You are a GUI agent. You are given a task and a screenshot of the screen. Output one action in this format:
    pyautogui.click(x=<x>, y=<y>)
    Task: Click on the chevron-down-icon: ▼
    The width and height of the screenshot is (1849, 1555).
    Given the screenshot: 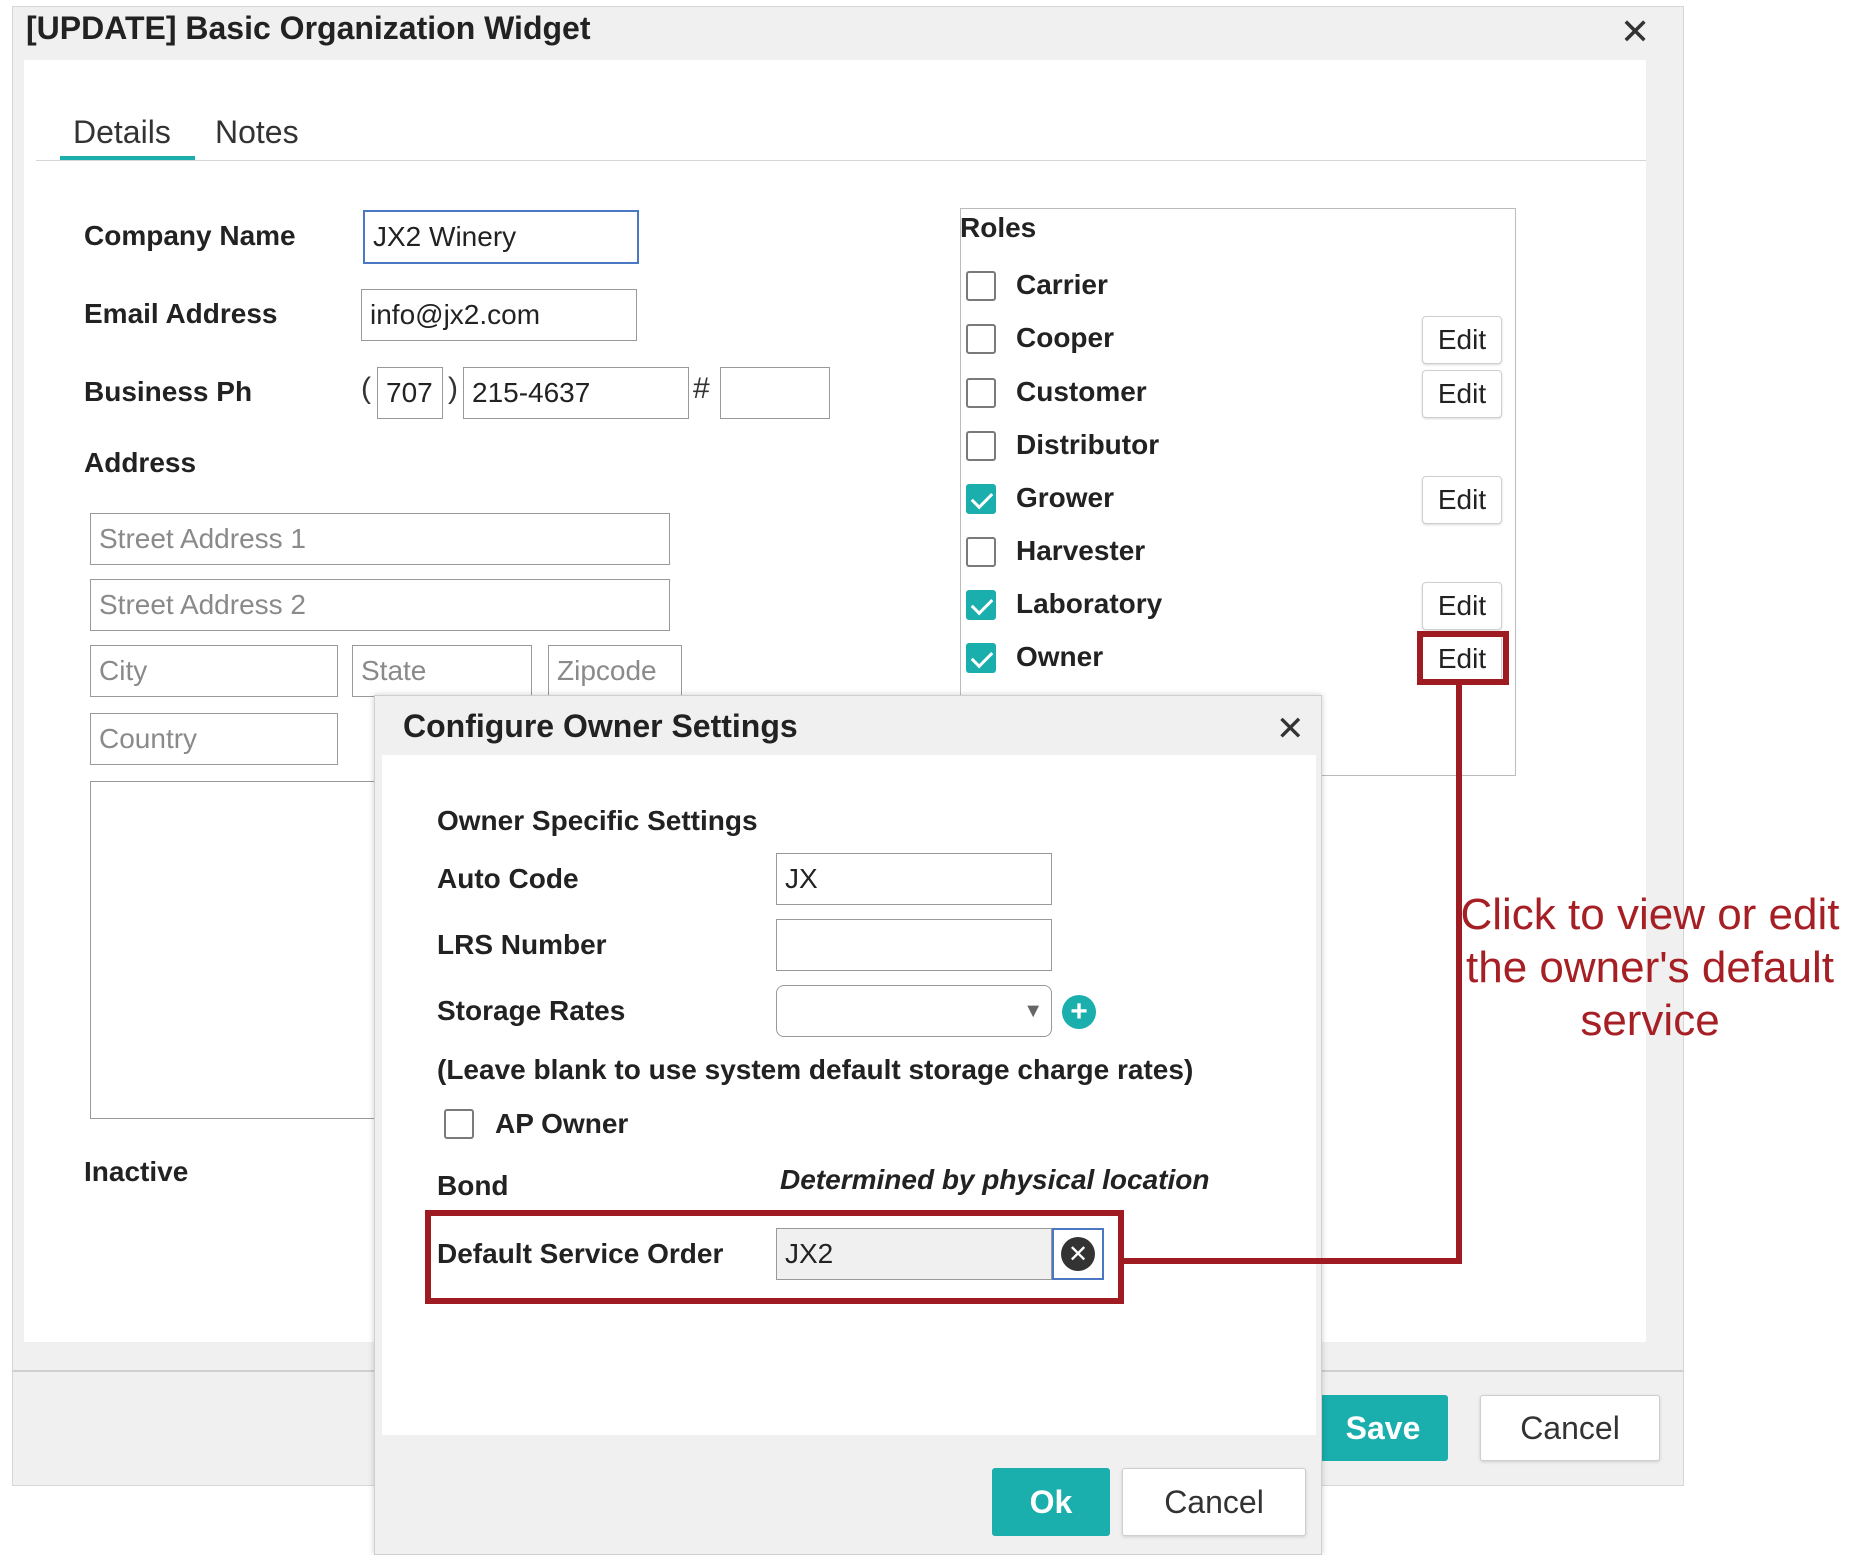 What is the action you would take?
    pyautogui.click(x=1033, y=1010)
    